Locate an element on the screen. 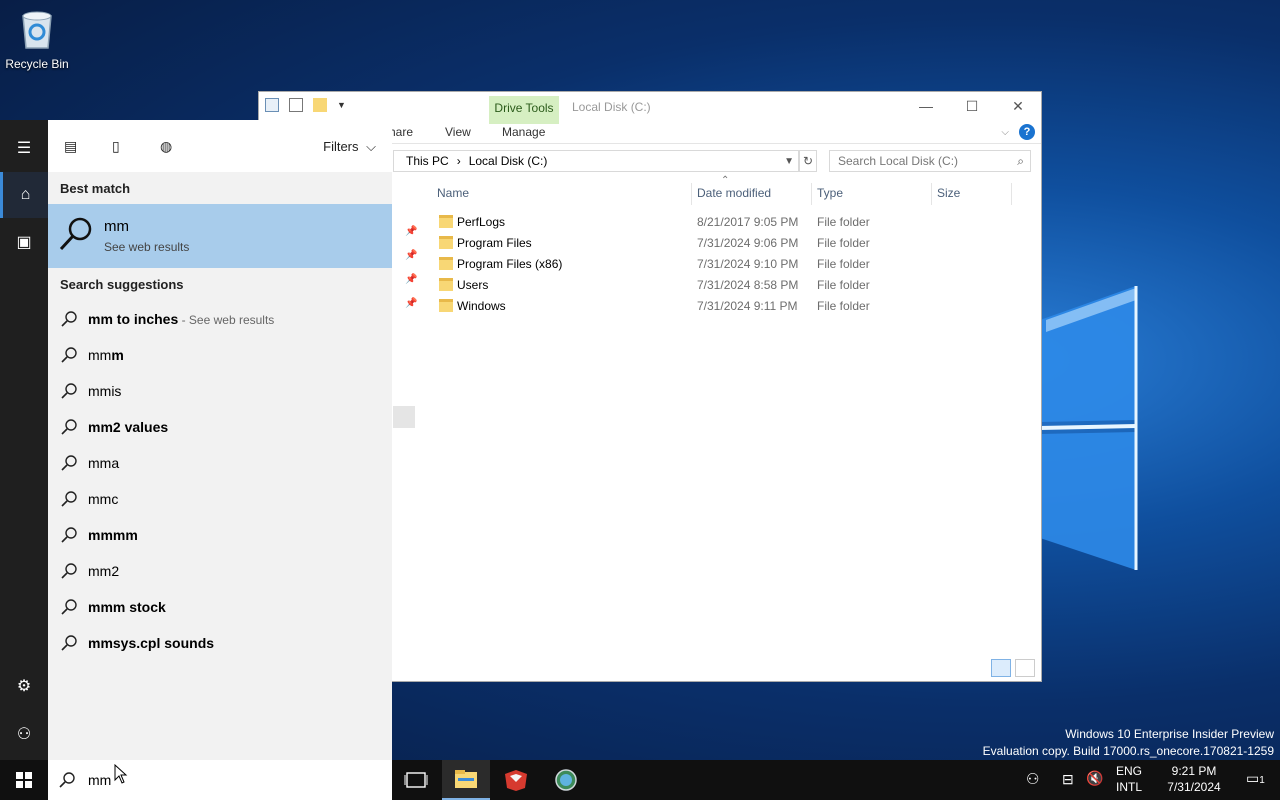 Image resolution: width=1280 pixels, height=800 pixels. close-button: ✕ is located at coordinates (1018, 106).